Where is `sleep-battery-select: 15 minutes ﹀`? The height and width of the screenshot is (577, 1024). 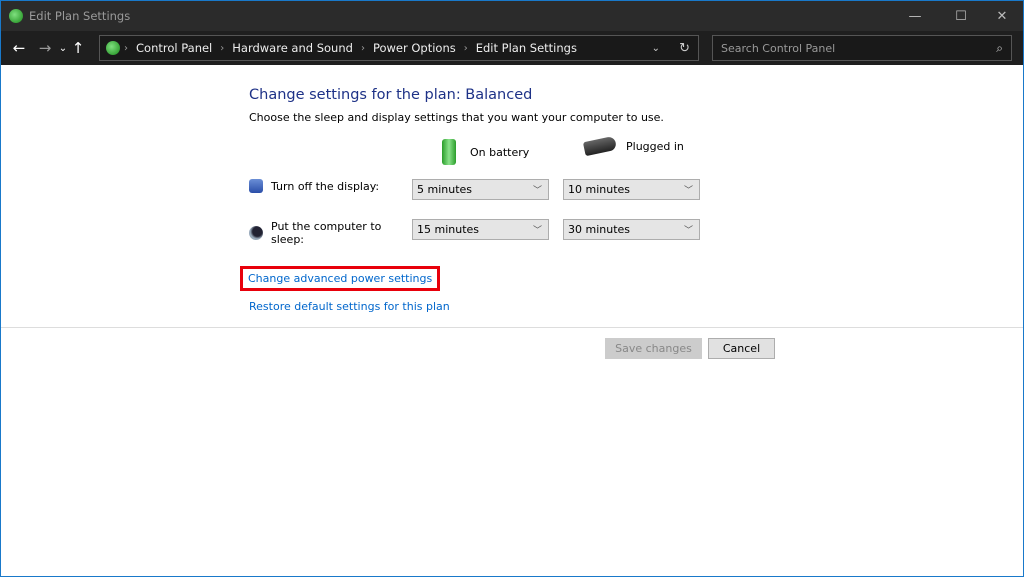
sleep-battery-select: 15 minutes ﹀ is located at coordinates (480, 229).